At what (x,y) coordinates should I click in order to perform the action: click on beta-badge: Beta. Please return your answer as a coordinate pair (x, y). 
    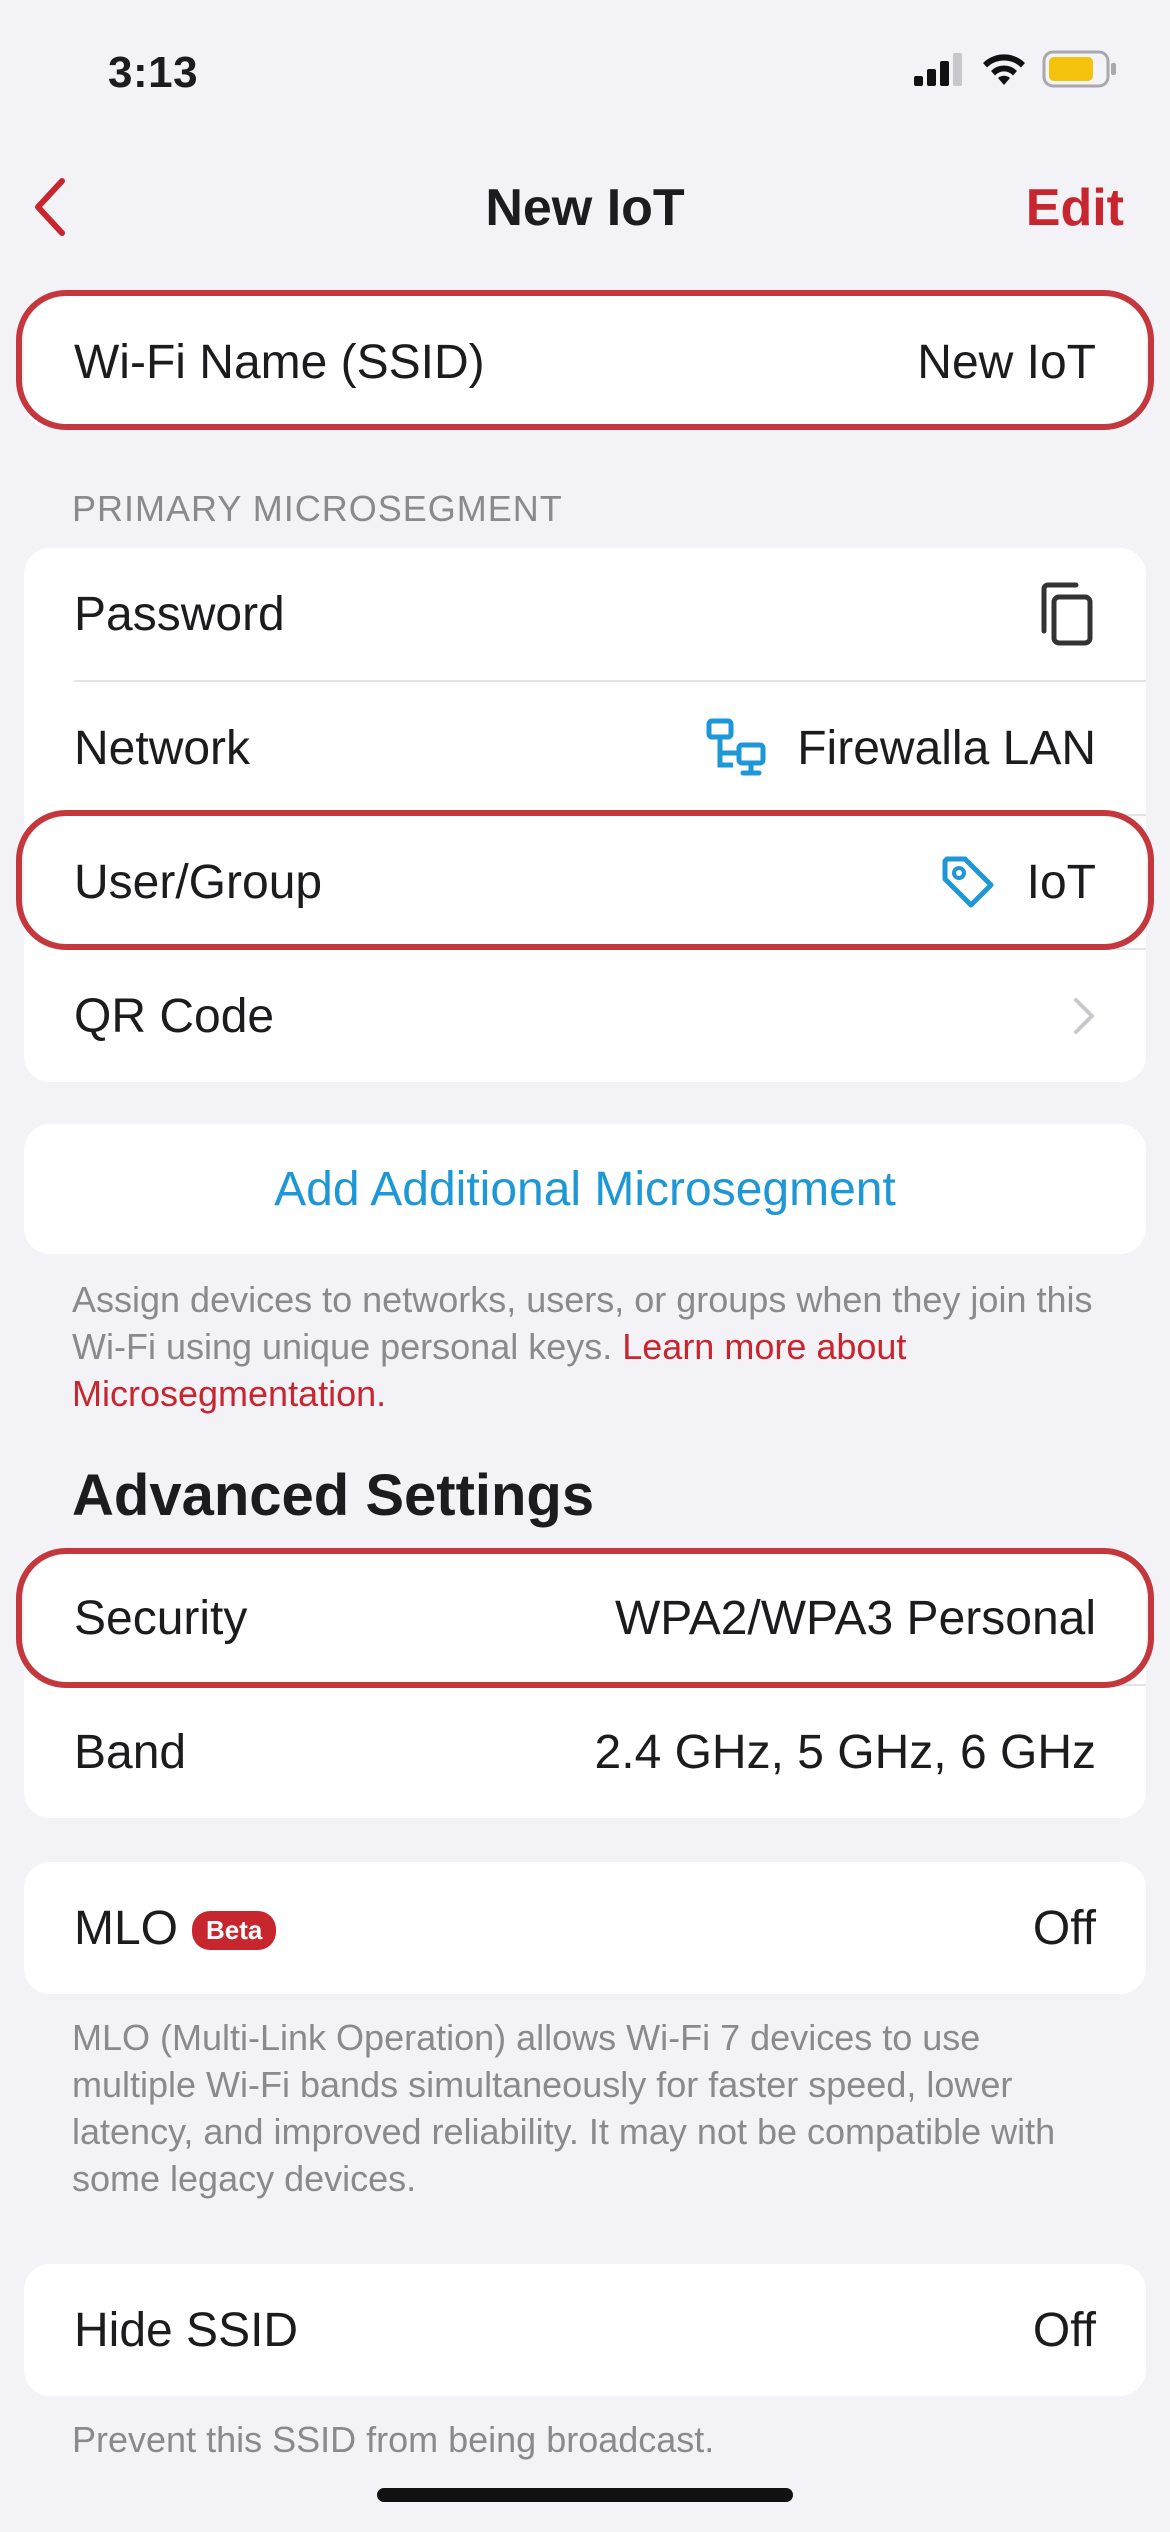
    Looking at the image, I should click on (234, 1931).